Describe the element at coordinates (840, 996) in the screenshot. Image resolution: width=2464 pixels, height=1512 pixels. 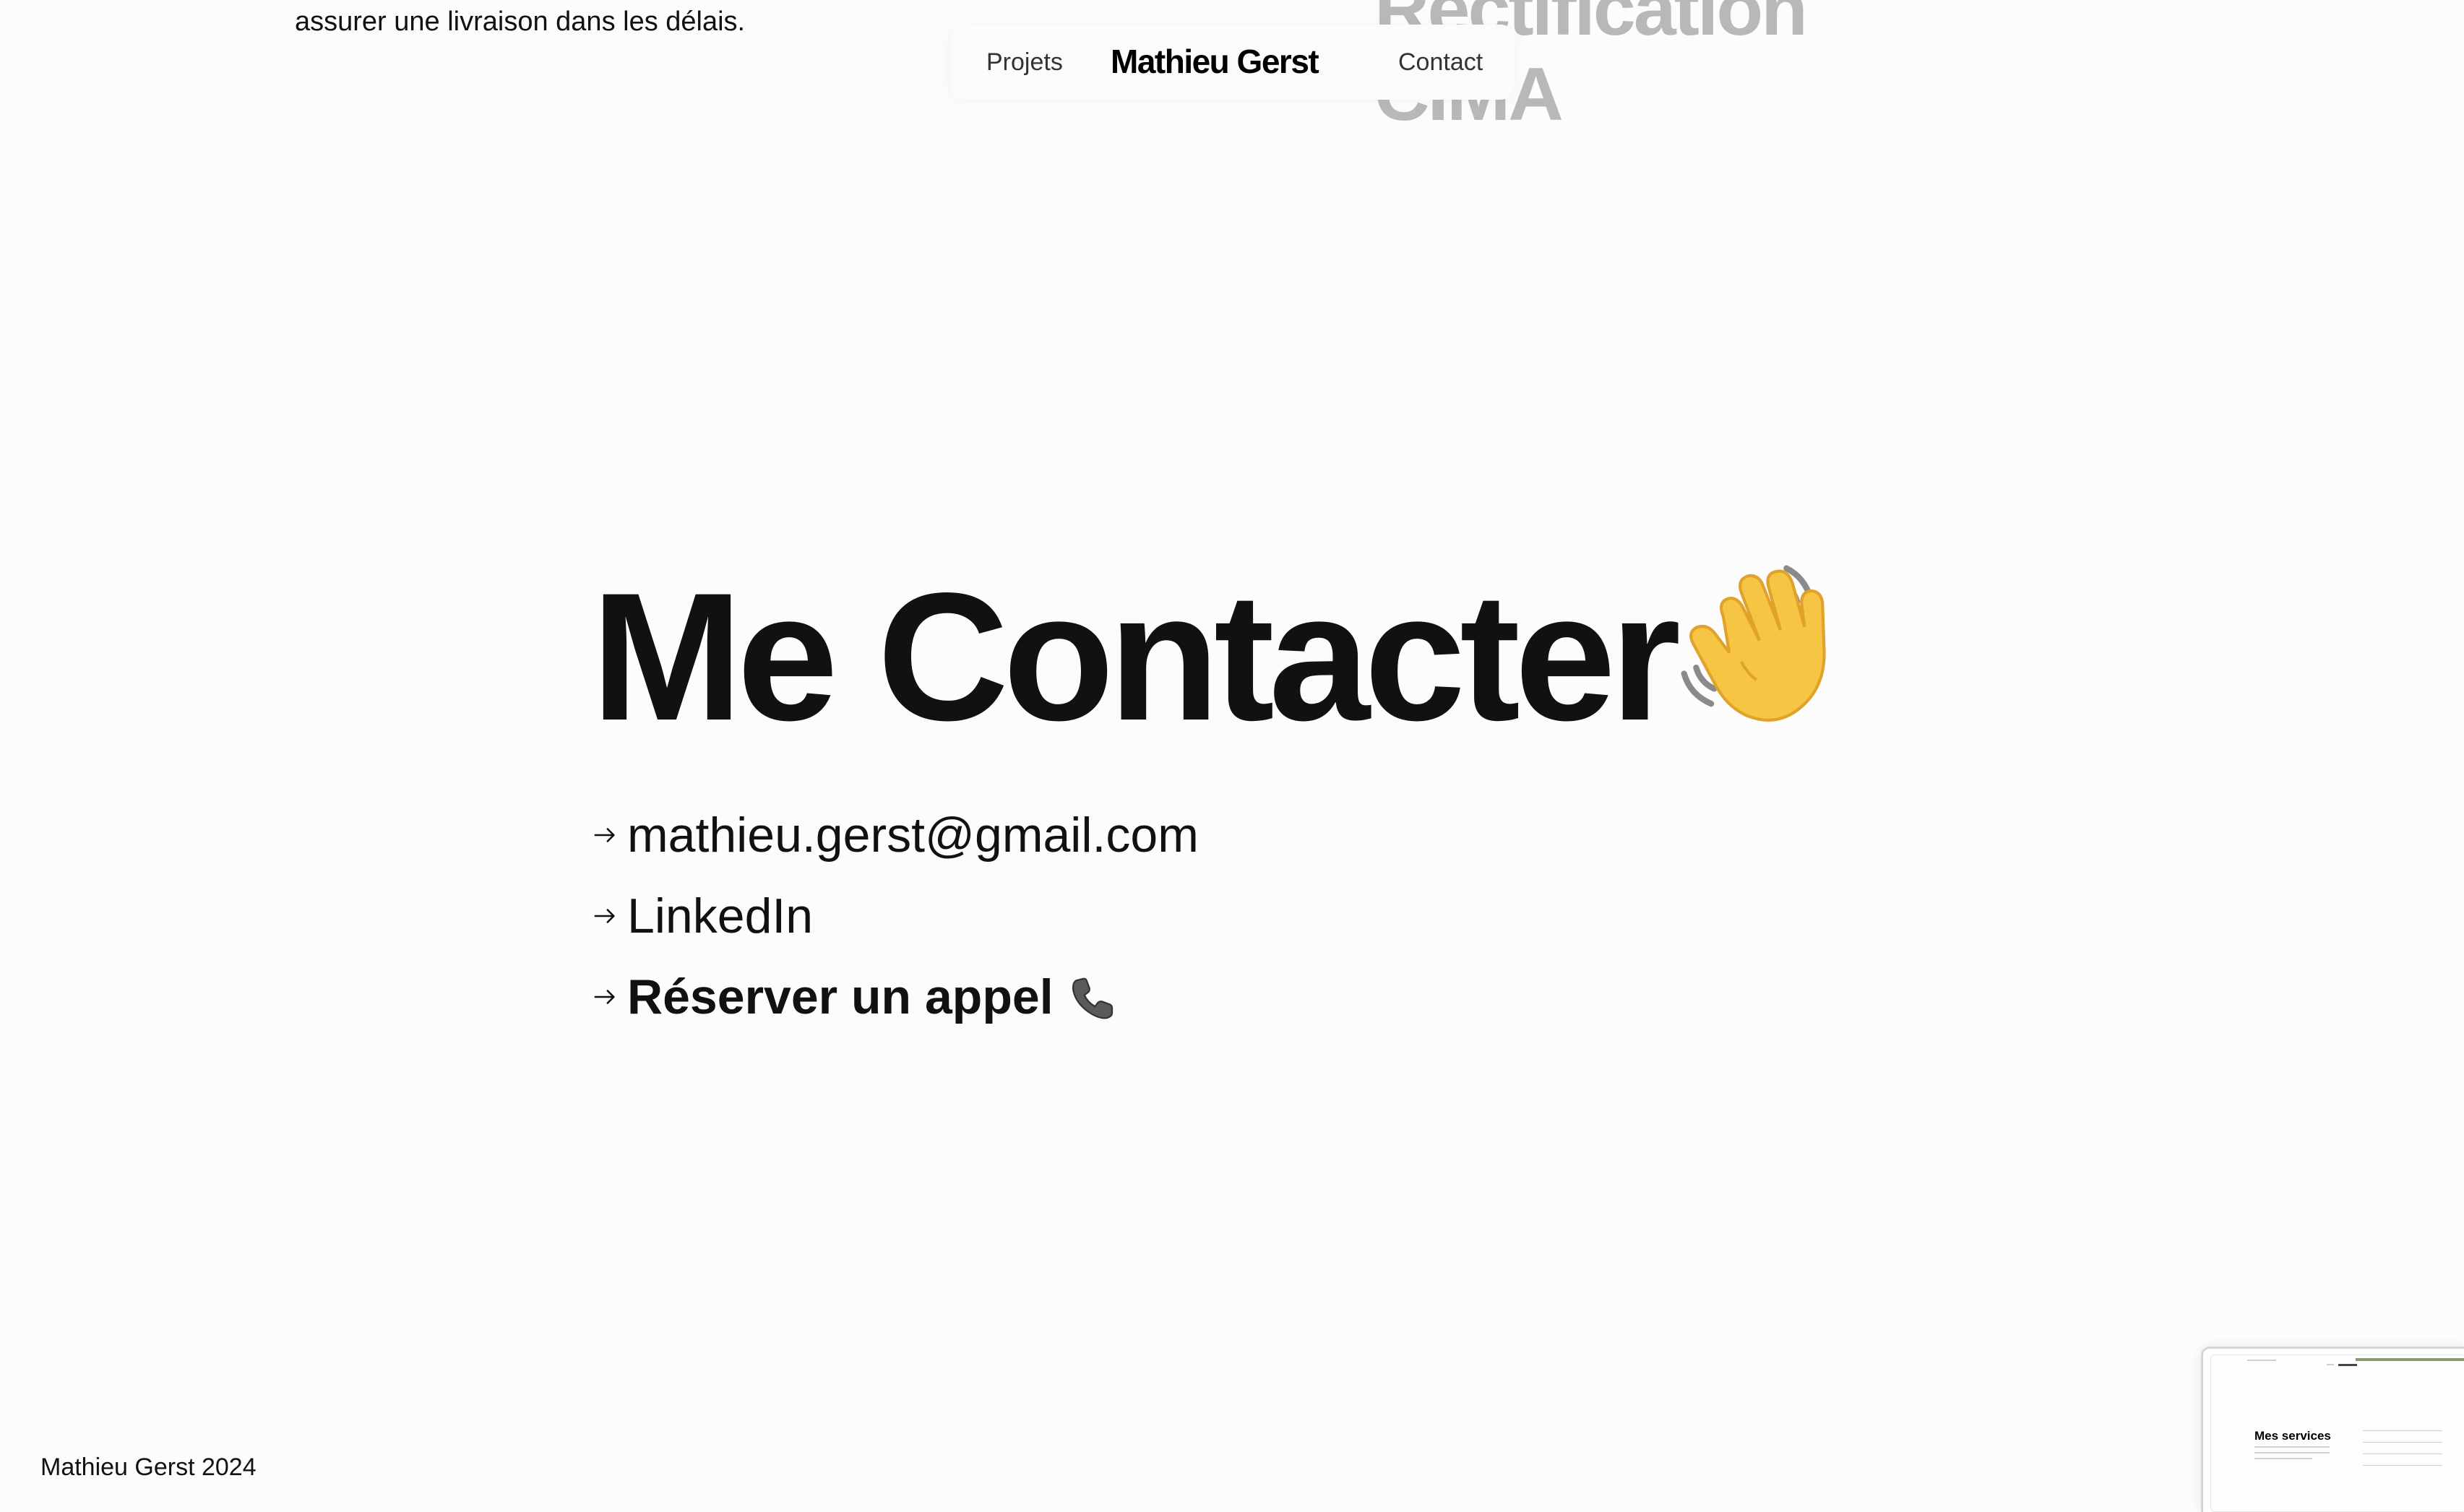
I see `book-call-link-text: Réserver un appel` at that location.